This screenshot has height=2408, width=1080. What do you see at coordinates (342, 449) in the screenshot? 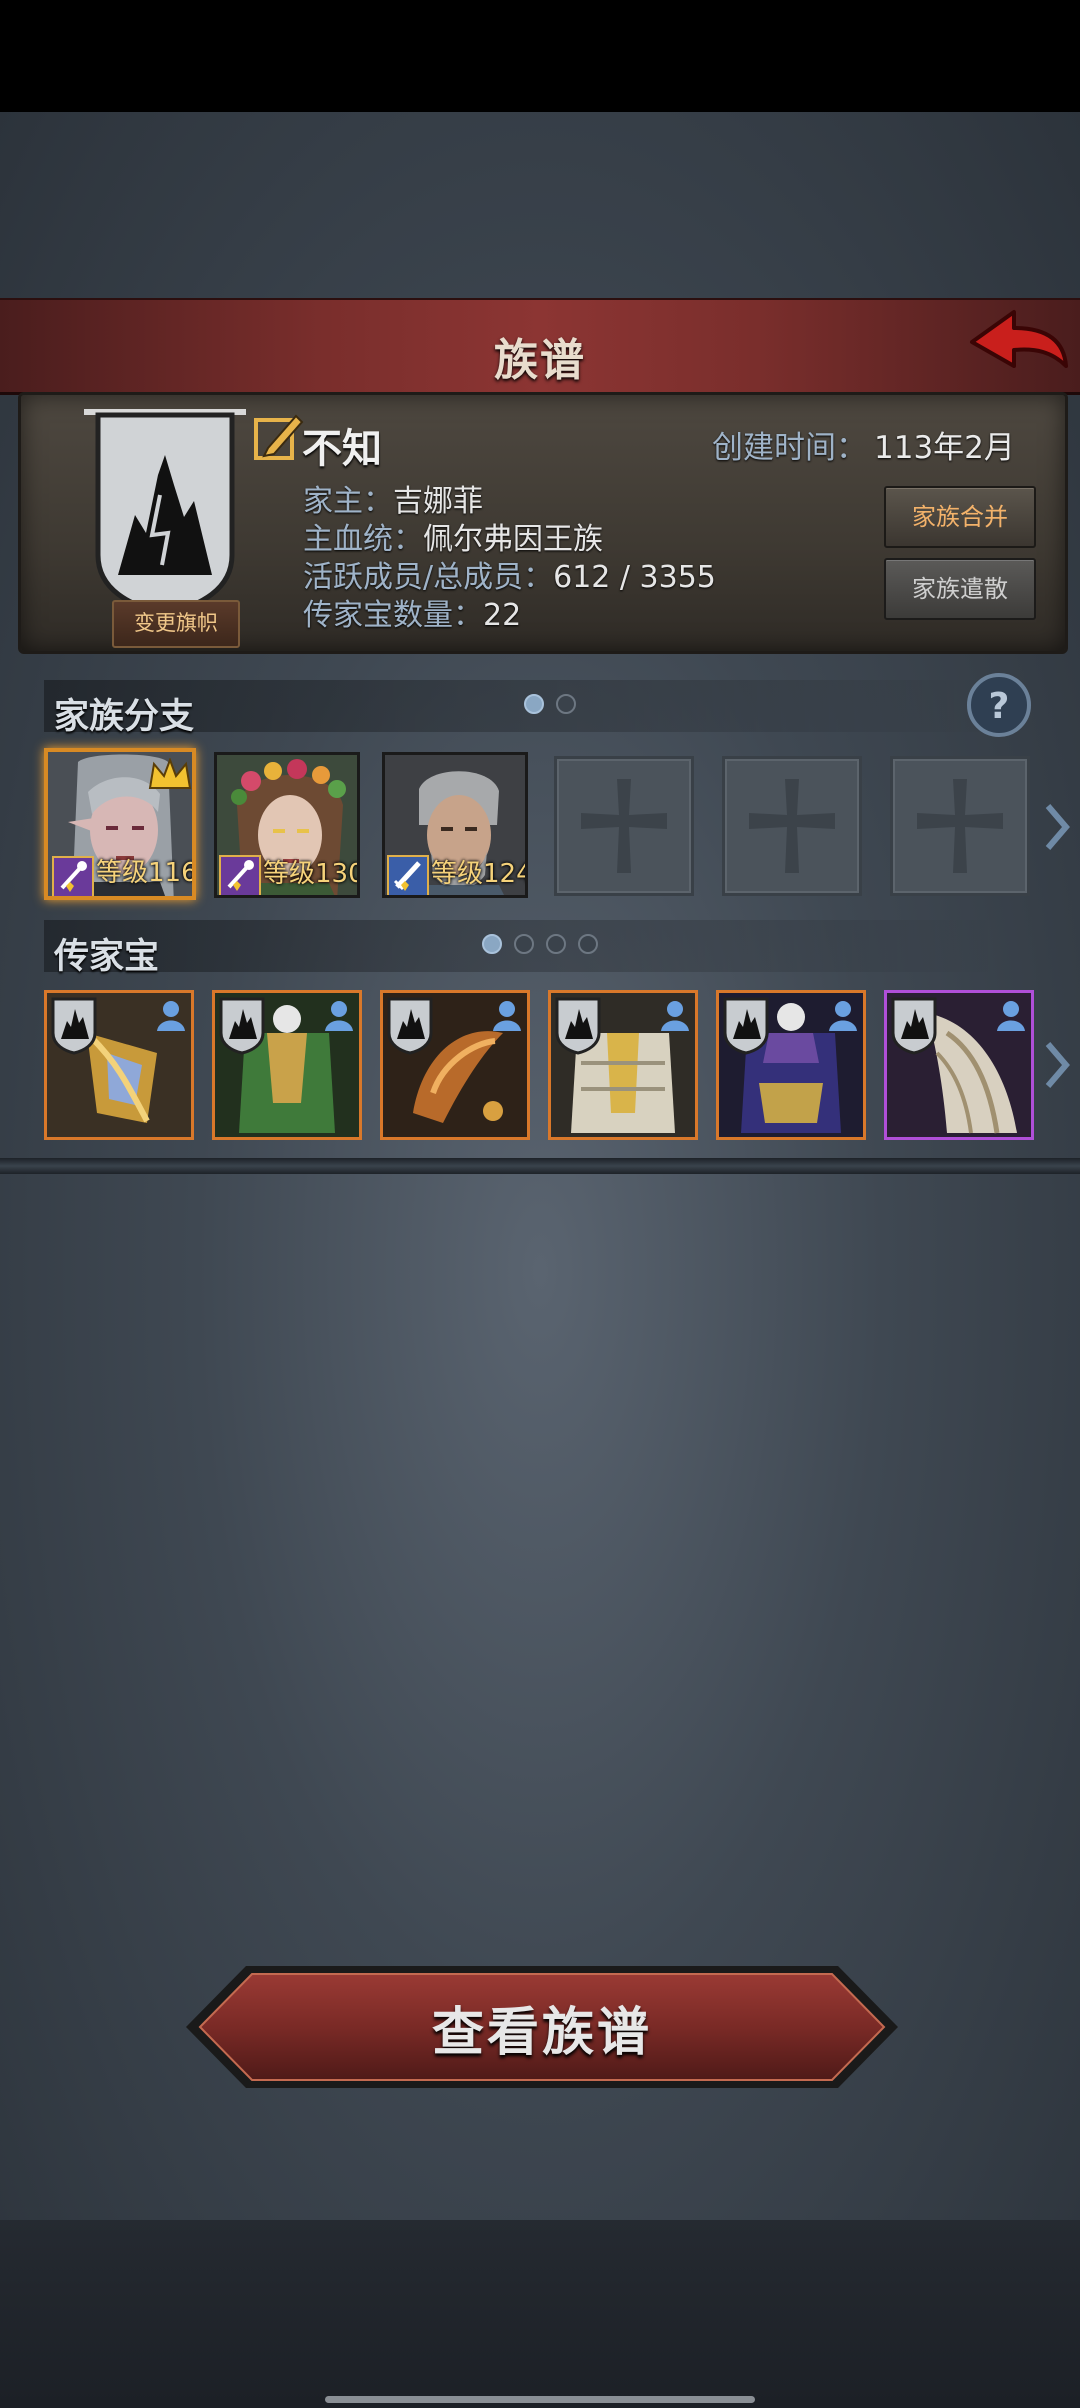
I see `family-name: 不知` at bounding box center [342, 449].